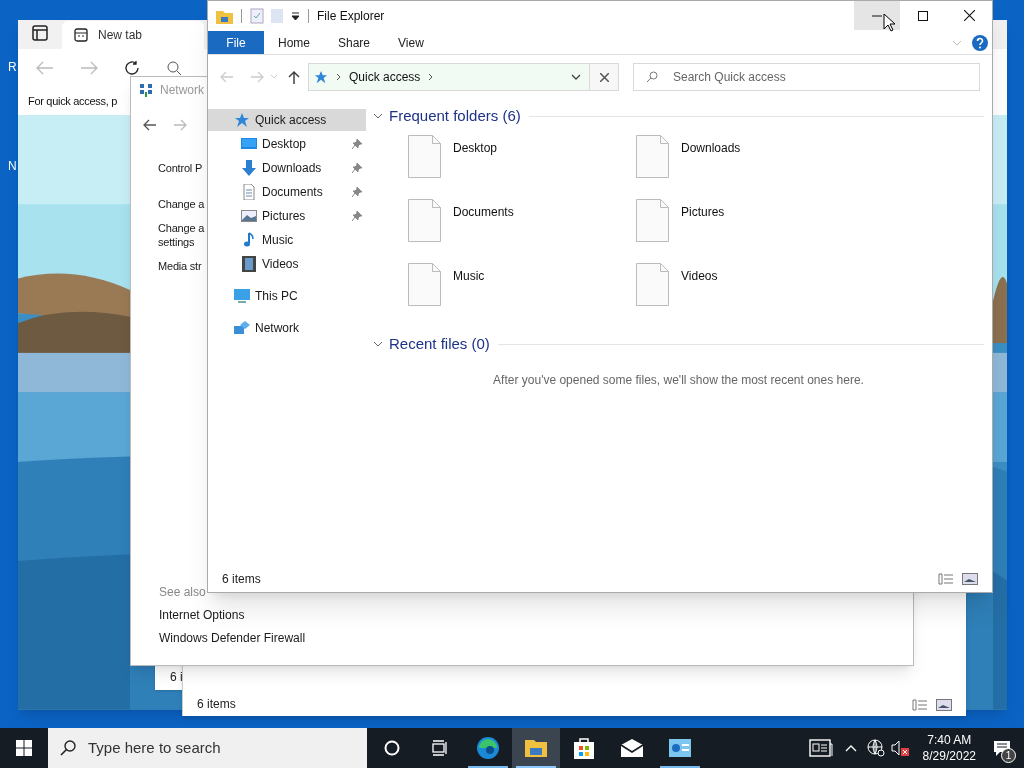  I want to click on window-title: Network, so click(182, 90).